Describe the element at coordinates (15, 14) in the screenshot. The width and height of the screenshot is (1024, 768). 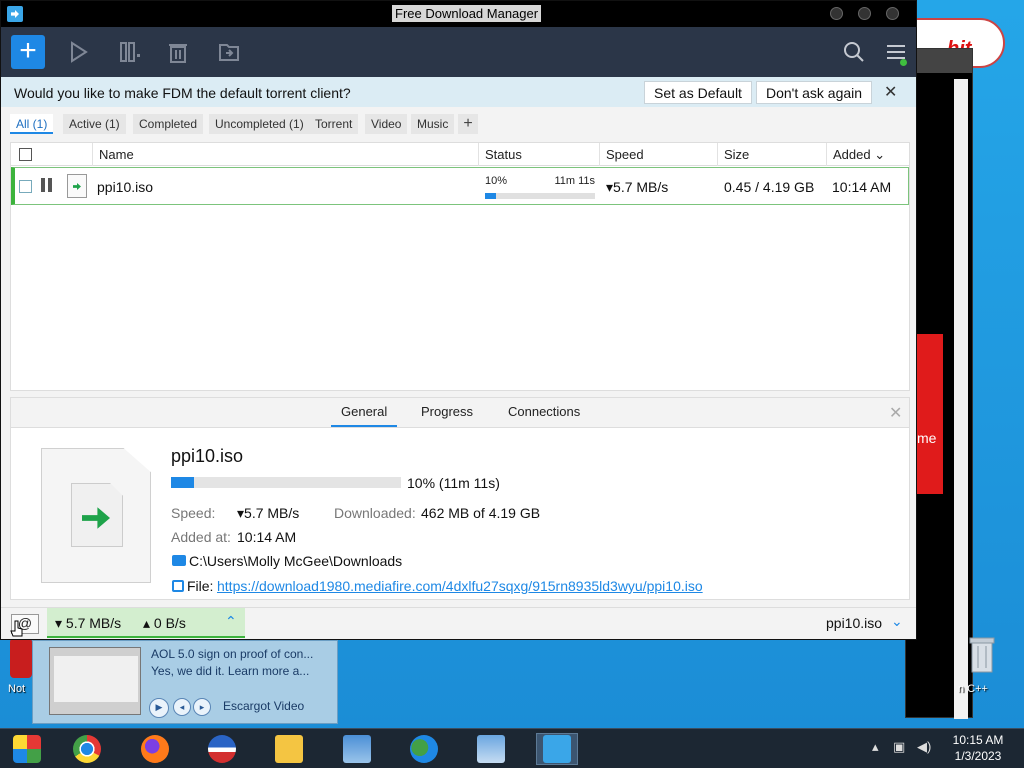
I see `fdm-app-icon` at that location.